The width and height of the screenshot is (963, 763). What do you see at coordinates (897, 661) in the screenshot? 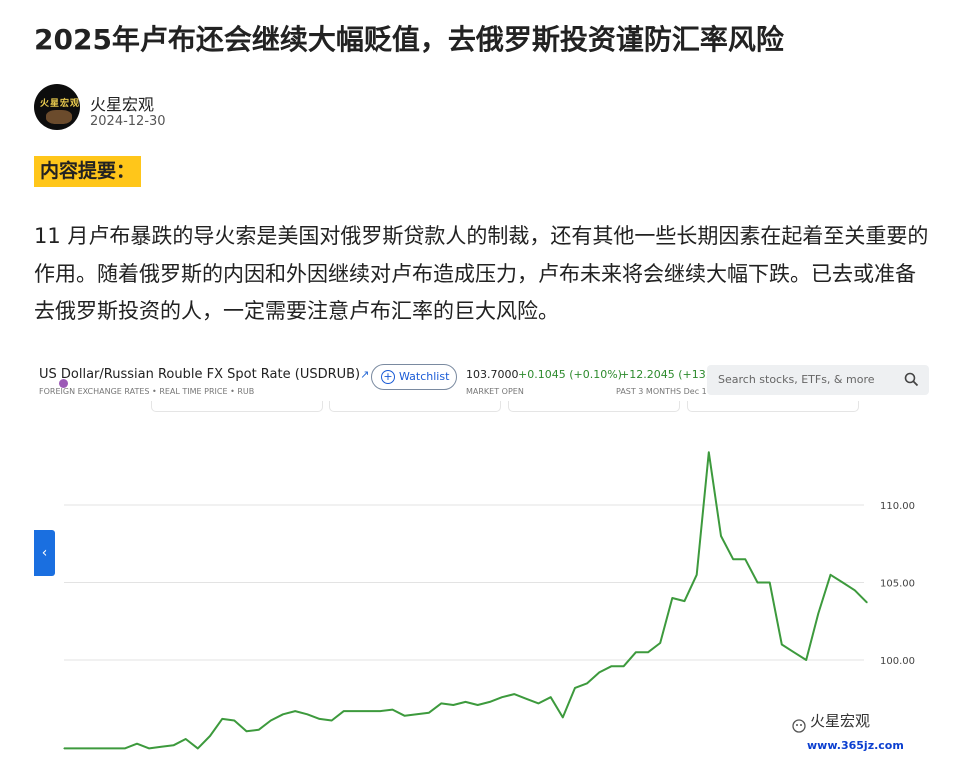
I see `y-tick-label: 100.00` at bounding box center [897, 661].